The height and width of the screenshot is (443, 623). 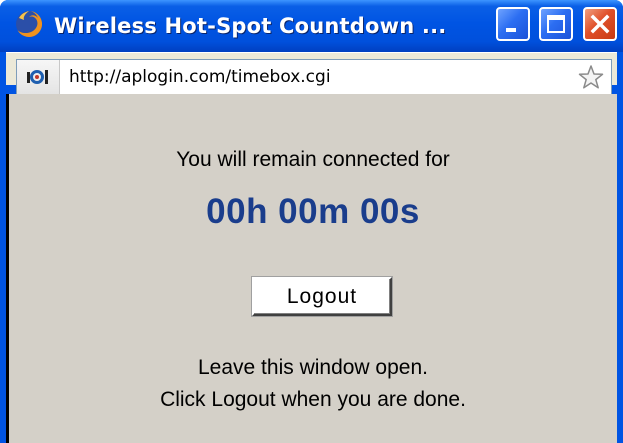 I want to click on close-button, so click(x=600, y=24).